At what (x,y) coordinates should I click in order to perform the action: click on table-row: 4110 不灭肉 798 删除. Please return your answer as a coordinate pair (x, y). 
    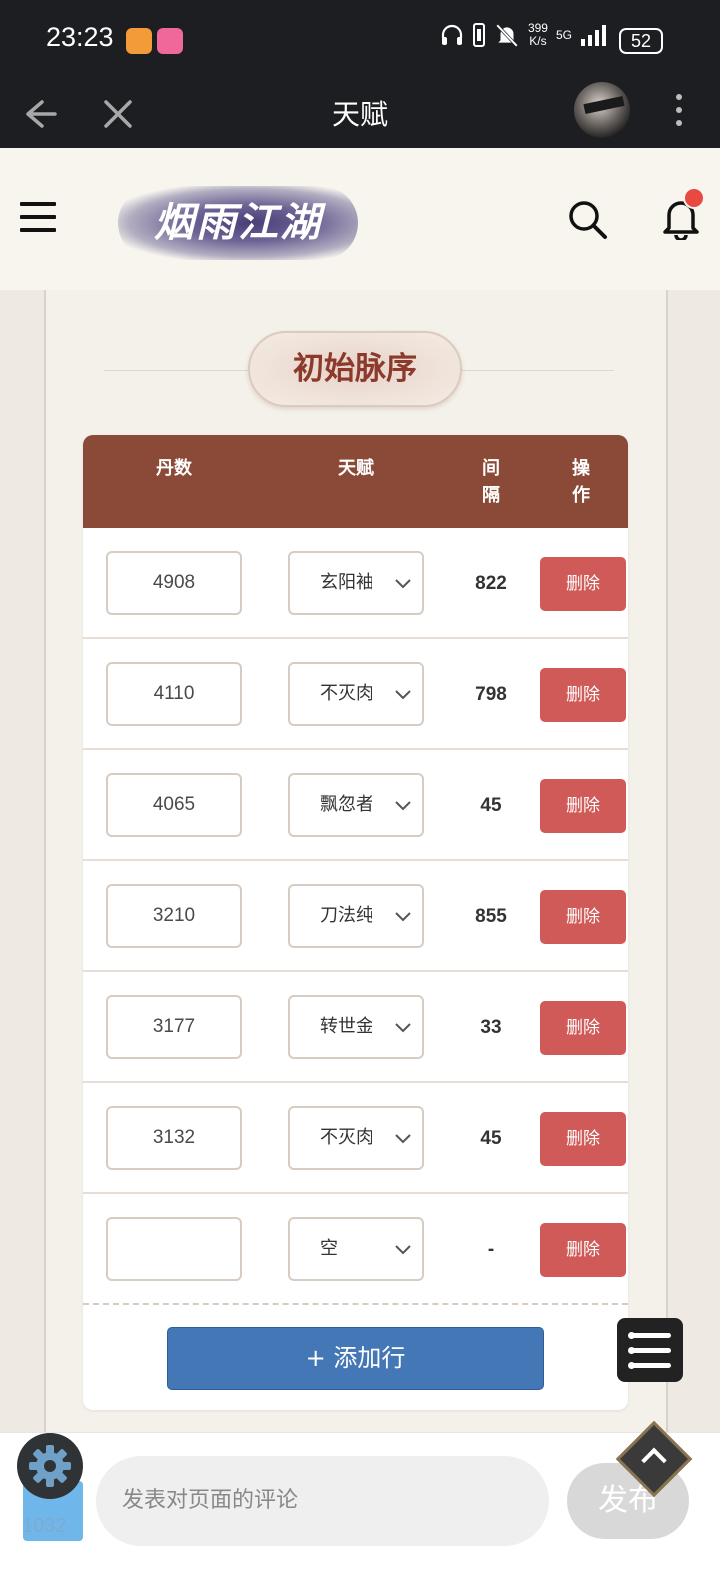
    Looking at the image, I should click on (355, 694).